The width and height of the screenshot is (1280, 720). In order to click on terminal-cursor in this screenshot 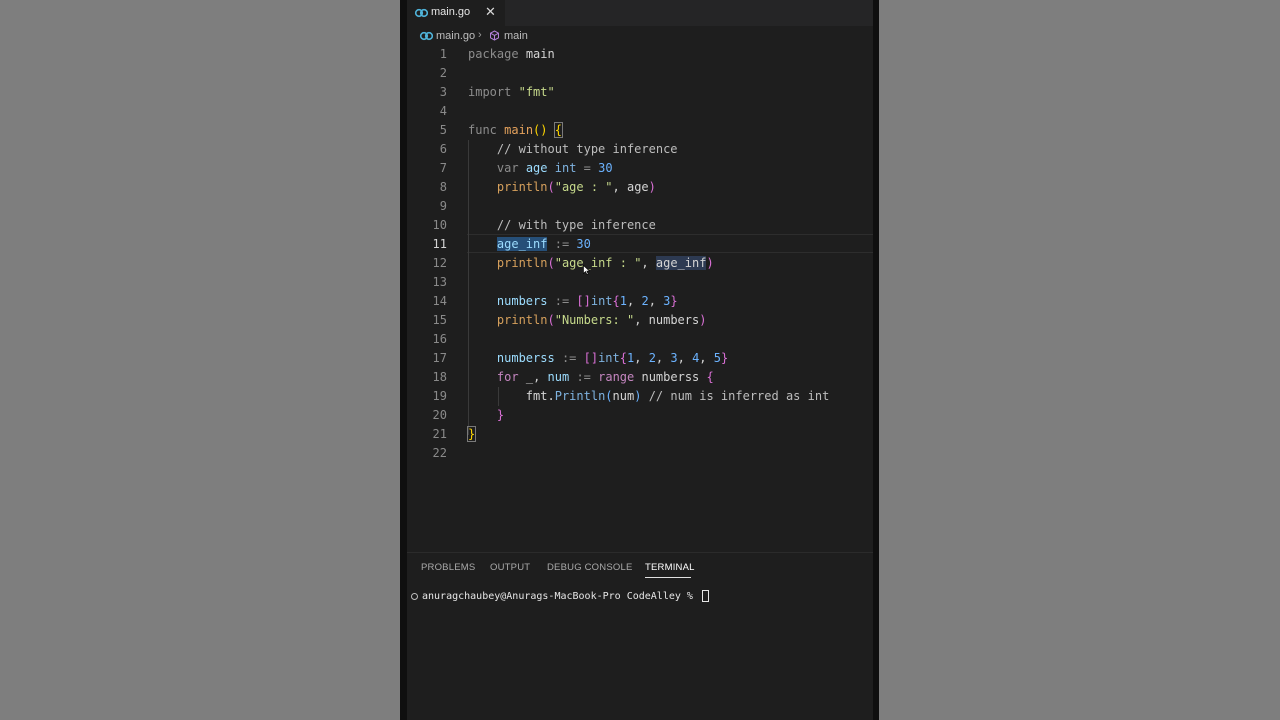, I will do `click(705, 596)`.